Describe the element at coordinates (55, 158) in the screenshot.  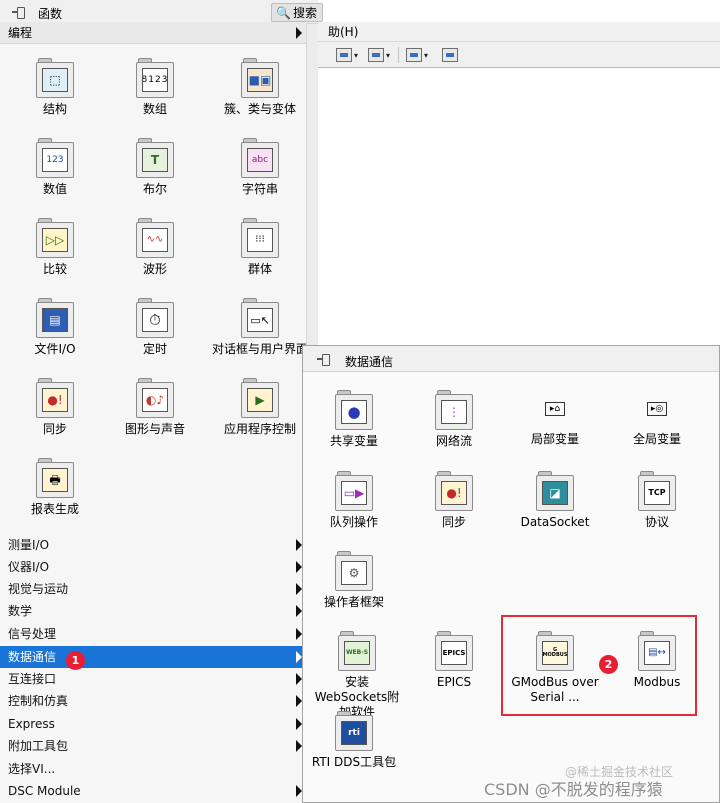
I see `numeric-icon: 123` at that location.